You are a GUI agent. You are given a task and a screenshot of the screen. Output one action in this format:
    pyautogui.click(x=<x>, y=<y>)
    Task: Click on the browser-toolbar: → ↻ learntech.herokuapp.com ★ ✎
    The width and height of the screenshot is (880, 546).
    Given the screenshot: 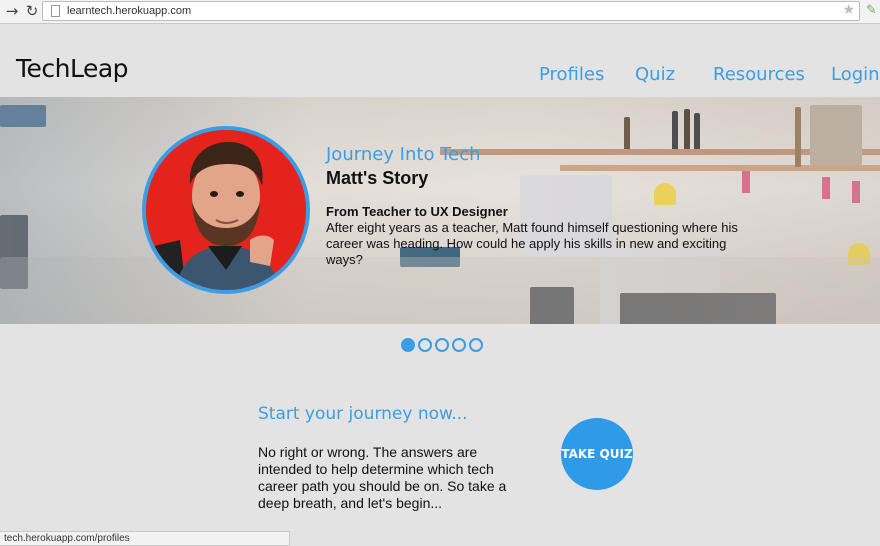 What is the action you would take?
    pyautogui.click(x=440, y=12)
    